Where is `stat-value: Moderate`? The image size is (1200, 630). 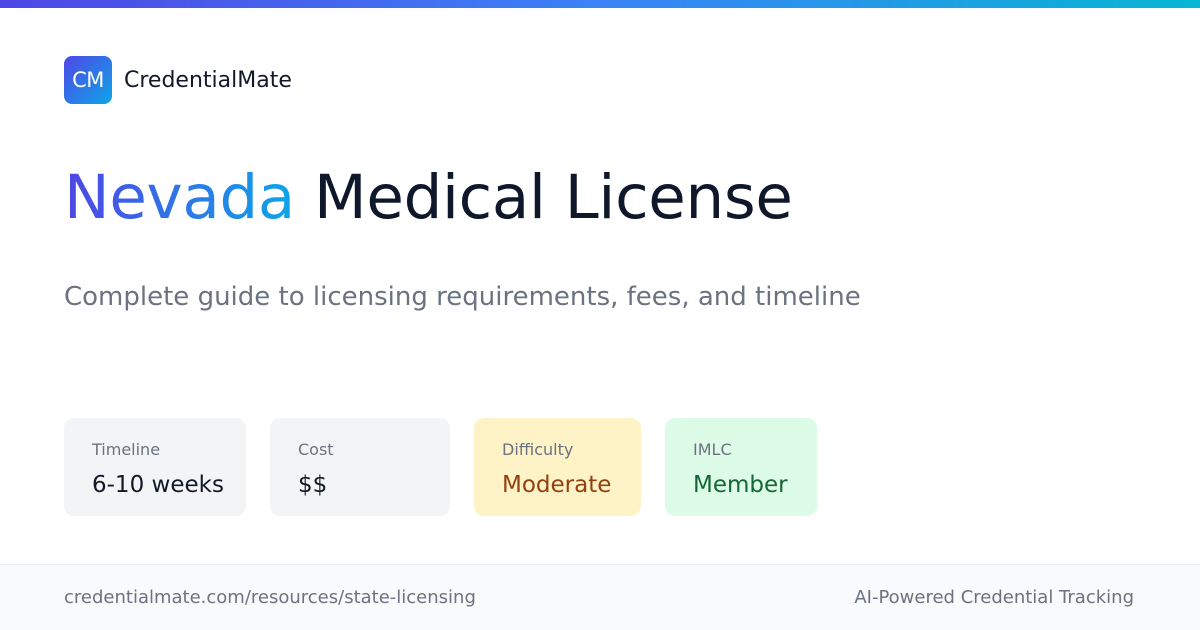 stat-value: Moderate is located at coordinates (557, 485).